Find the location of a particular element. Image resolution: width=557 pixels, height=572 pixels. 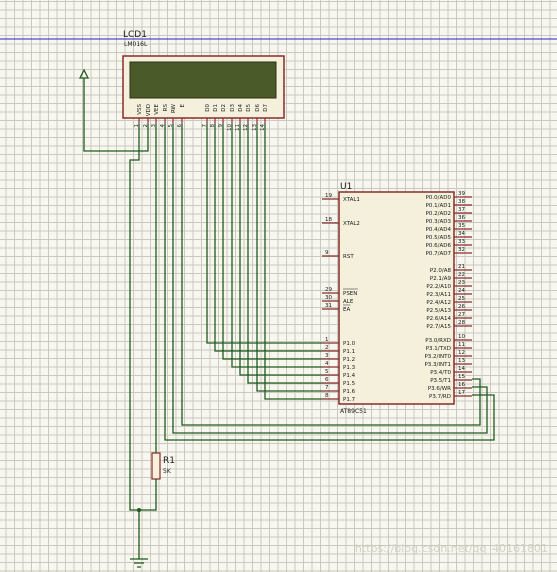

mcu-pin-number: 39 is located at coordinates (461, 194).